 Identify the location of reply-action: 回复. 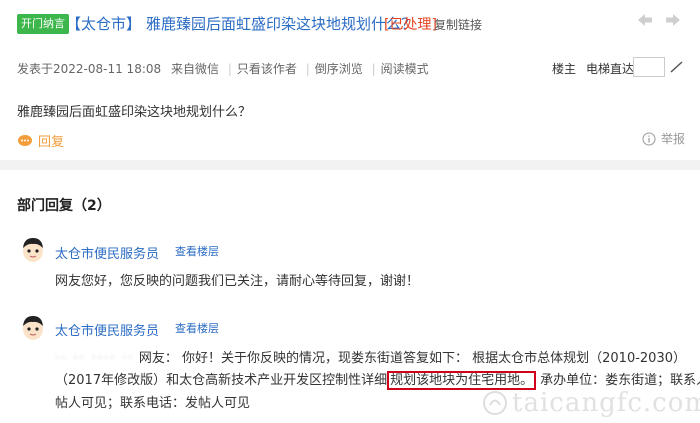
(40, 140).